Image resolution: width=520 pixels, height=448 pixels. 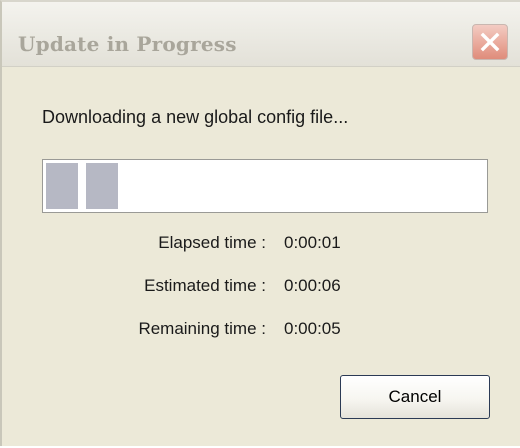 I want to click on title-bar: Update in Progress, so click(x=261, y=34).